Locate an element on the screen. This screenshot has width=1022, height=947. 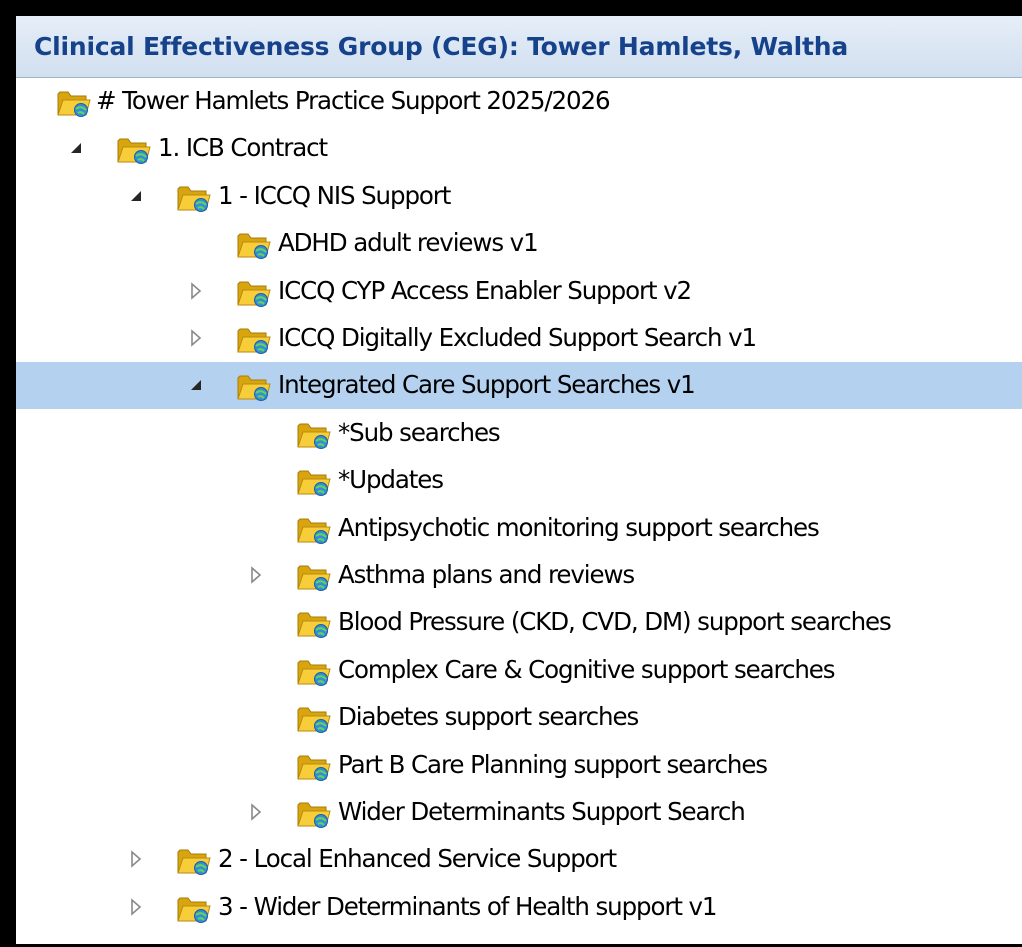
tree-node: 1. ICB Contract is located at coordinates (519, 148).